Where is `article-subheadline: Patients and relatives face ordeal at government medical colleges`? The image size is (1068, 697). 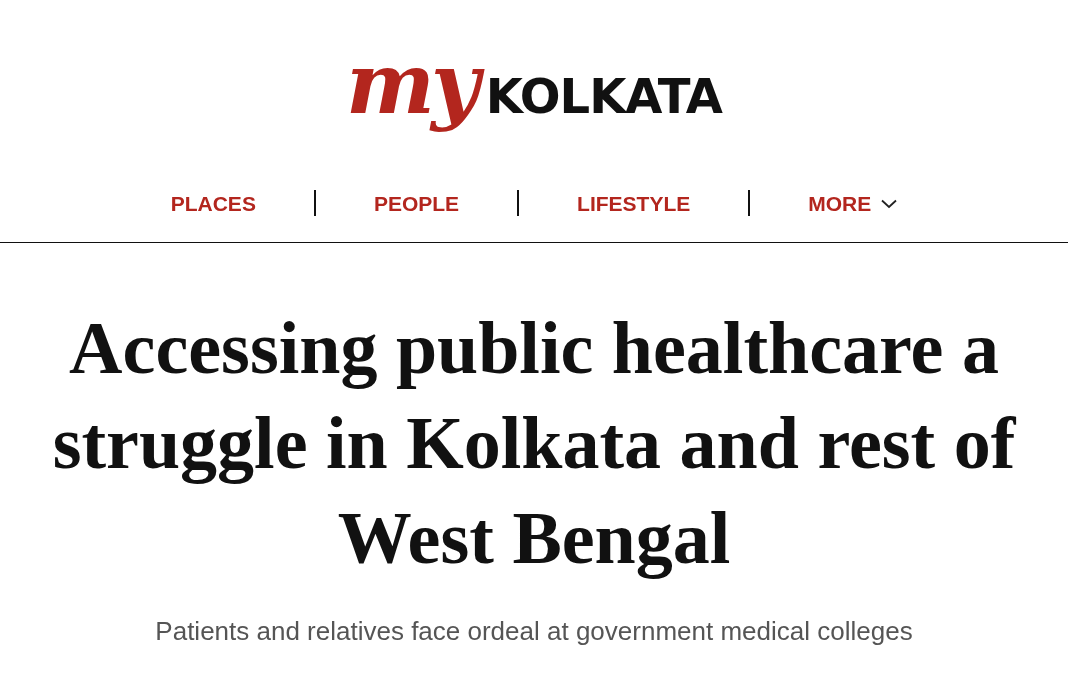 article-subheadline: Patients and relatives face ordeal at government medical colleges is located at coordinates (534, 631).